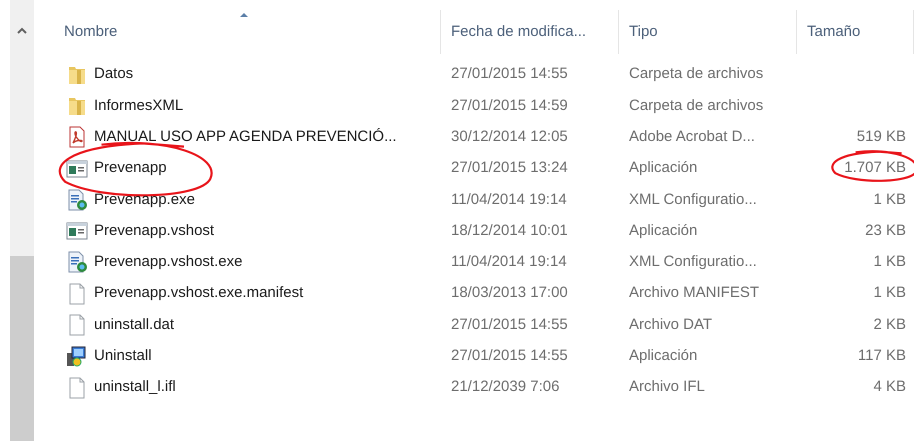  Describe the element at coordinates (509, 230) in the screenshot. I see `modified-date: 18/12/2014 10:01` at that location.